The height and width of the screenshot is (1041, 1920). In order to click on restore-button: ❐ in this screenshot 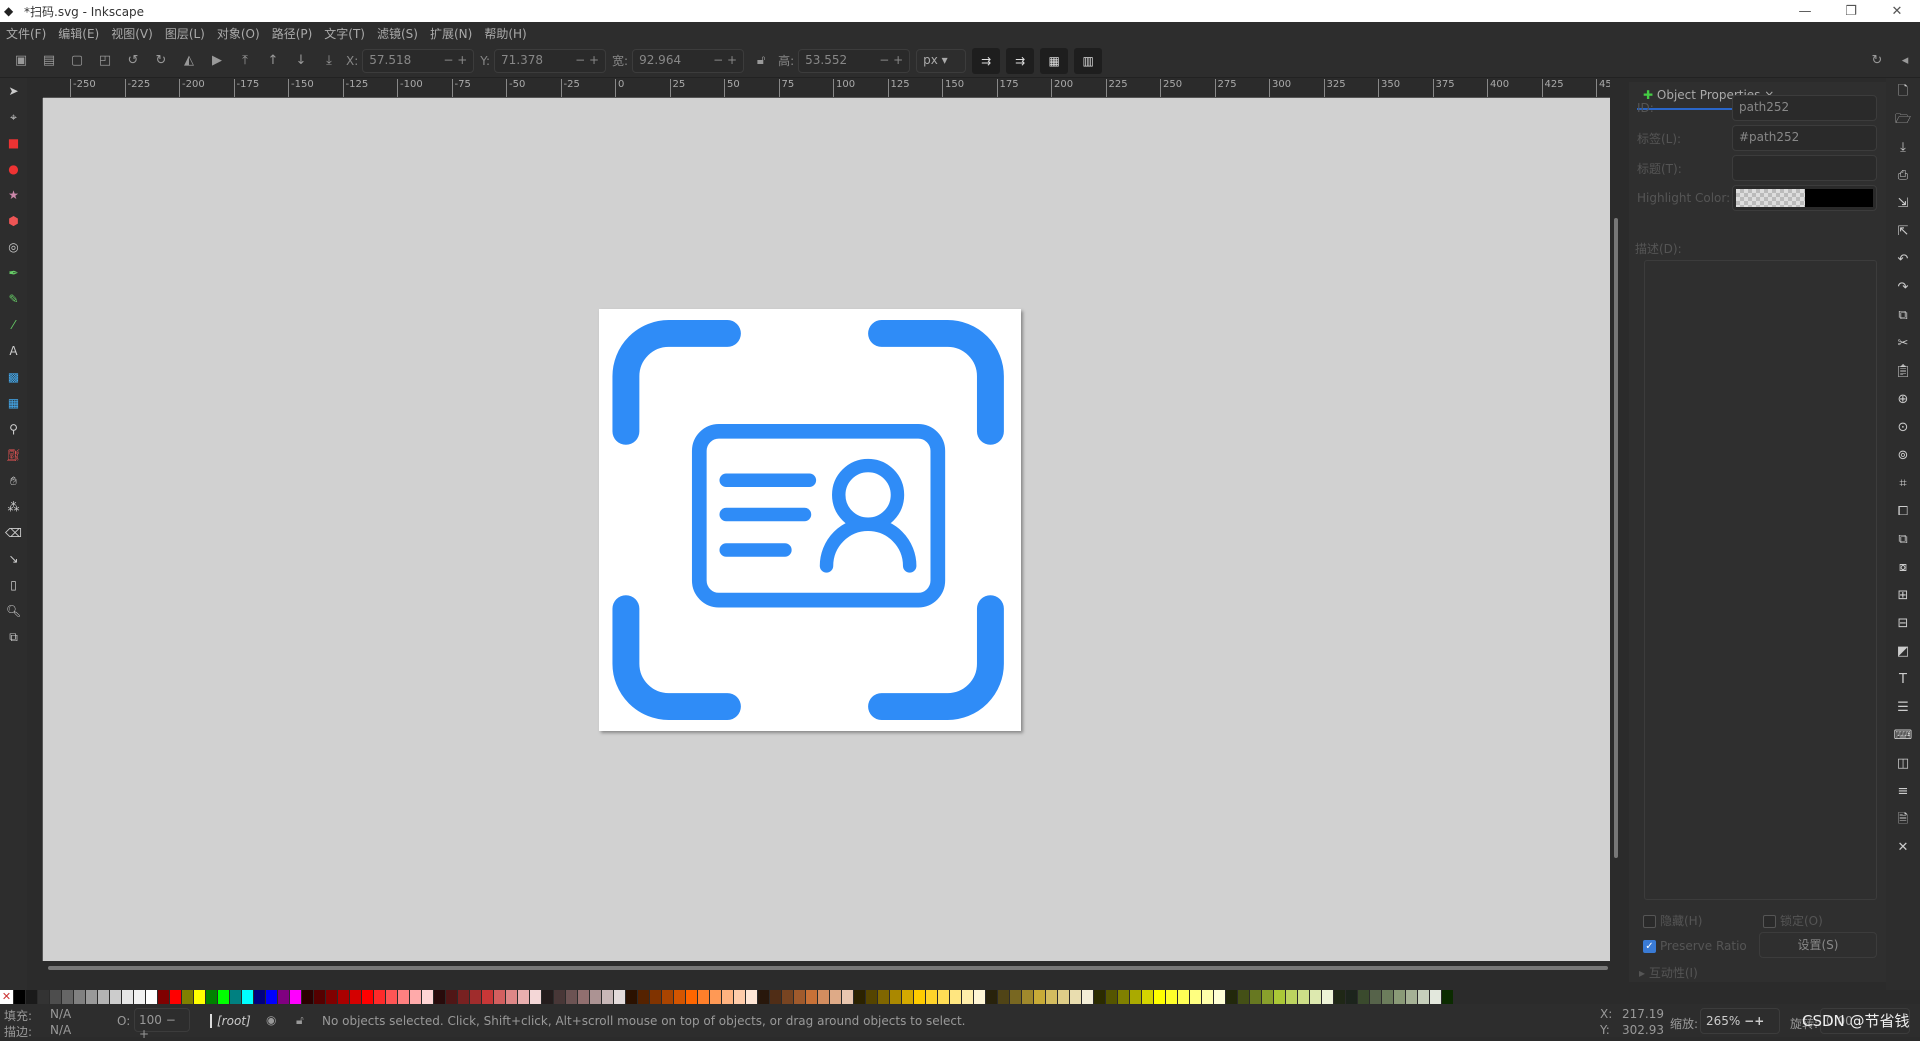, I will do `click(1851, 11)`.